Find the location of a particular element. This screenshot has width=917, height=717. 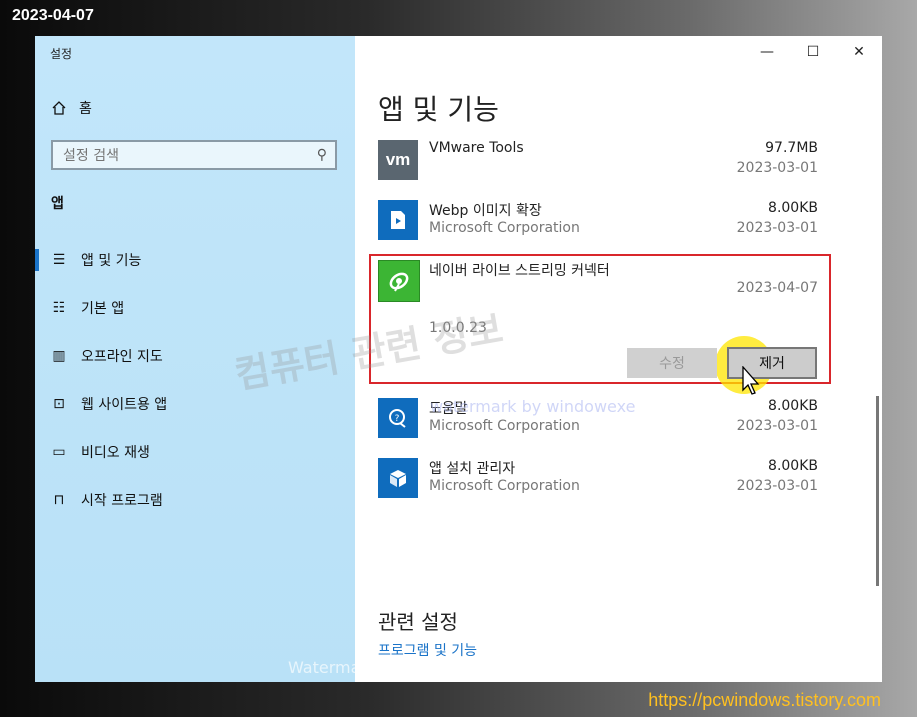

app-row-vmware: vm VMware Tools 97.7MB 2023-03-01 is located at coordinates (598, 161).